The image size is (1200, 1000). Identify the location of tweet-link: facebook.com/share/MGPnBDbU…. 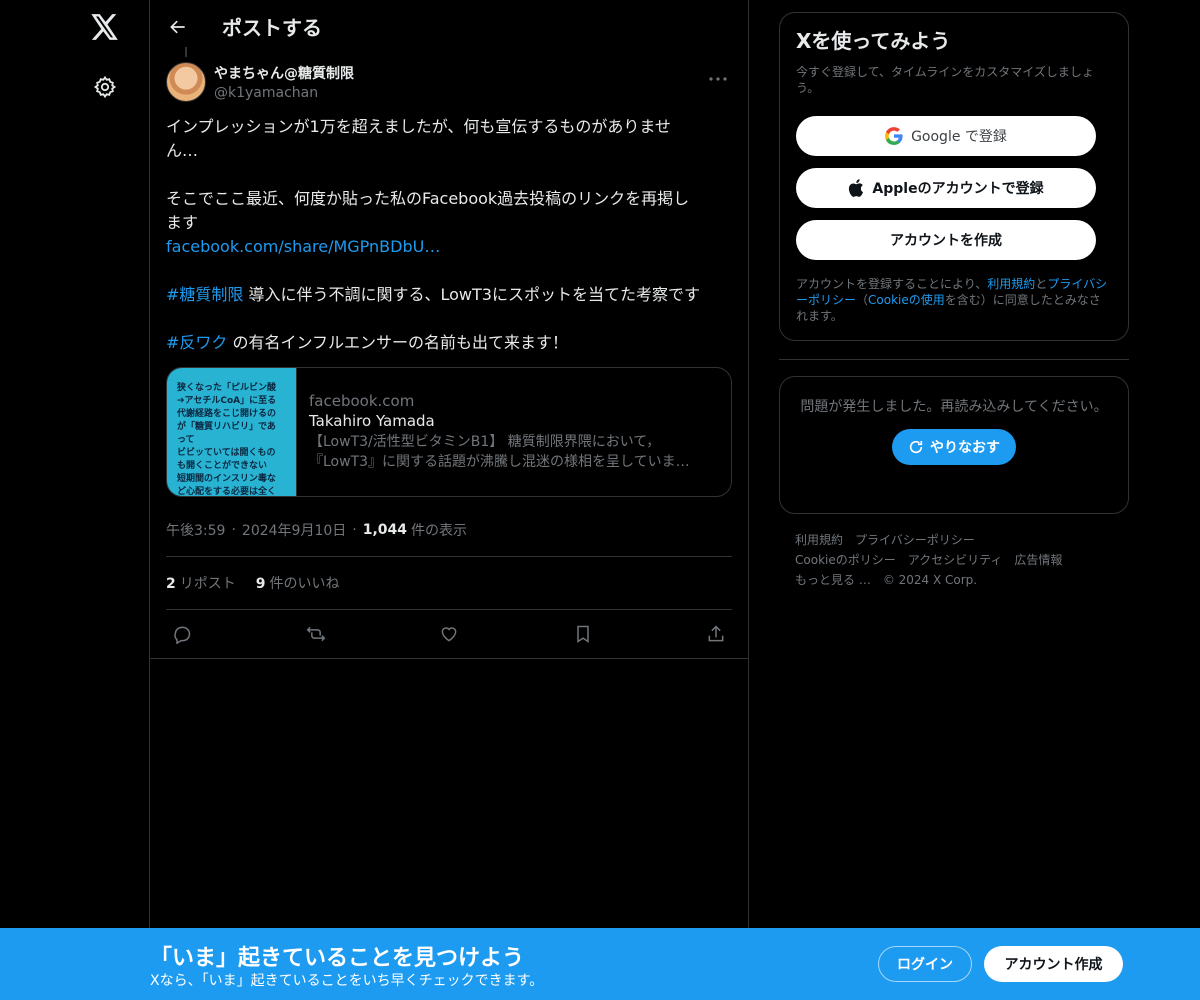
(303, 246).